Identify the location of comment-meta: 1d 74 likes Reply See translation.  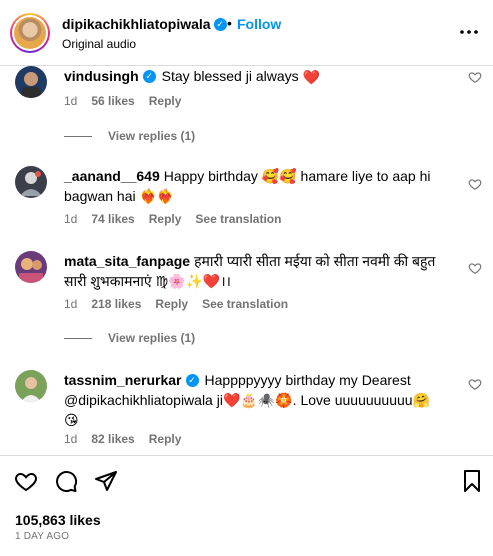
(179, 219).